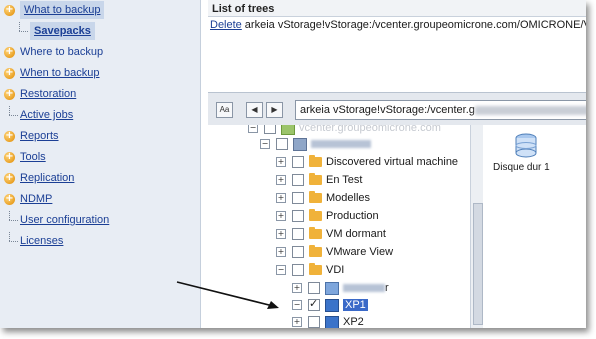 Image resolution: width=596 pixels, height=339 pixels. I want to click on tree-row: + En Test, so click(319, 180).